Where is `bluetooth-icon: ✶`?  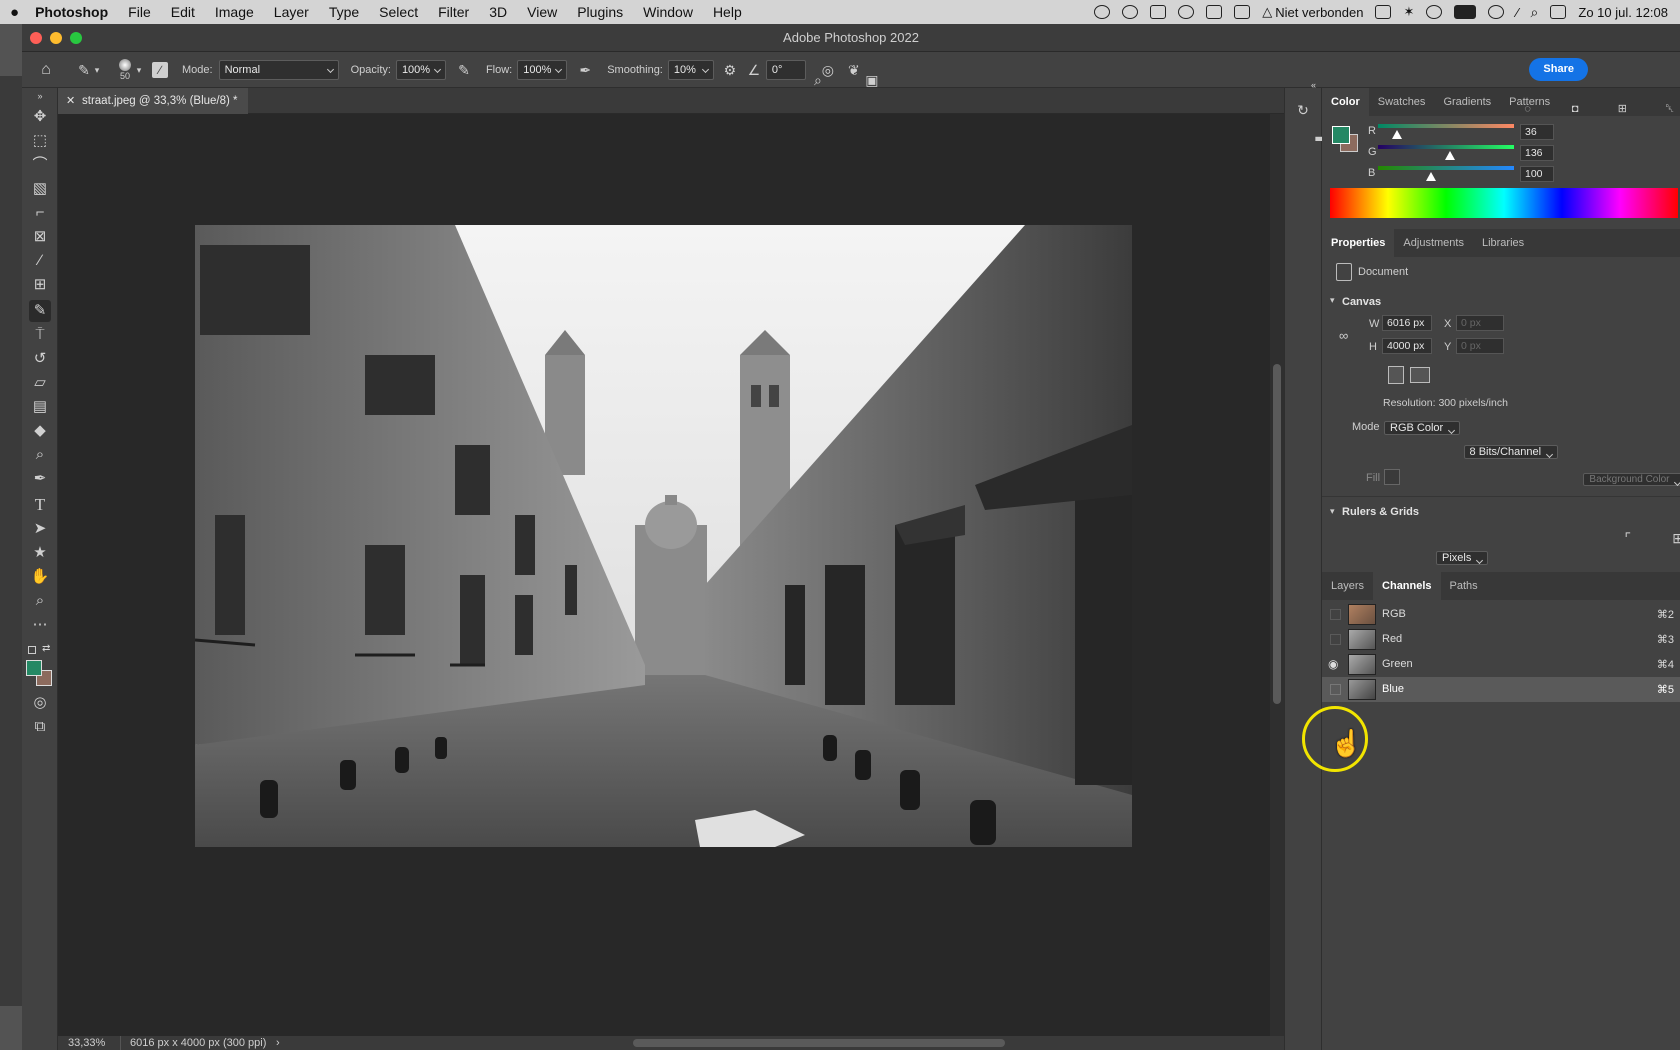
bluetooth-icon: ✶ is located at coordinates (1408, 12).